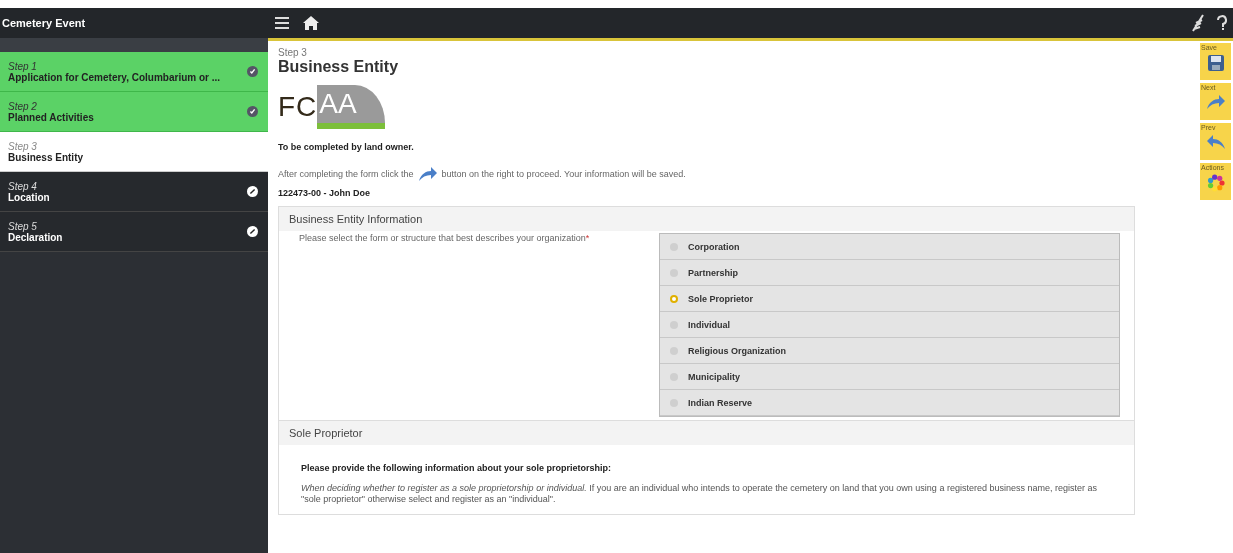  I want to click on step-item: Step 5 Declaration, so click(134, 232).